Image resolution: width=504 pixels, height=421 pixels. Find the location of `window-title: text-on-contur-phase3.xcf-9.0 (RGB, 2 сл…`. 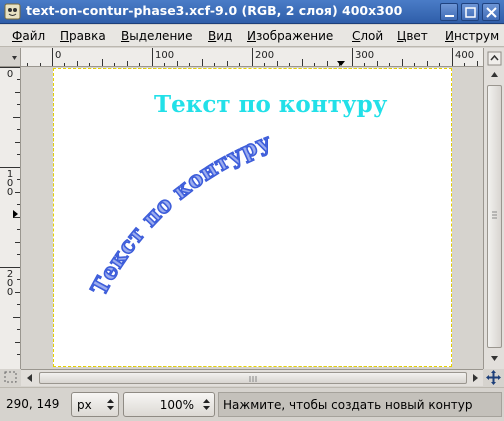

window-title: text-on-contur-phase3.xcf-9.0 (RGB, 2 сл… is located at coordinates (214, 10).